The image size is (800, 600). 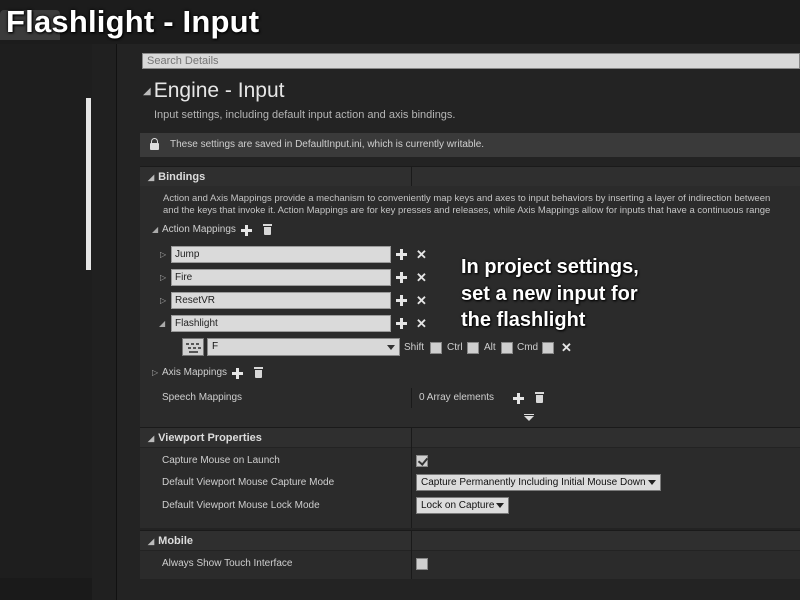 What do you see at coordinates (422, 564) in the screenshot?
I see `touch-interface-checkbox` at bounding box center [422, 564].